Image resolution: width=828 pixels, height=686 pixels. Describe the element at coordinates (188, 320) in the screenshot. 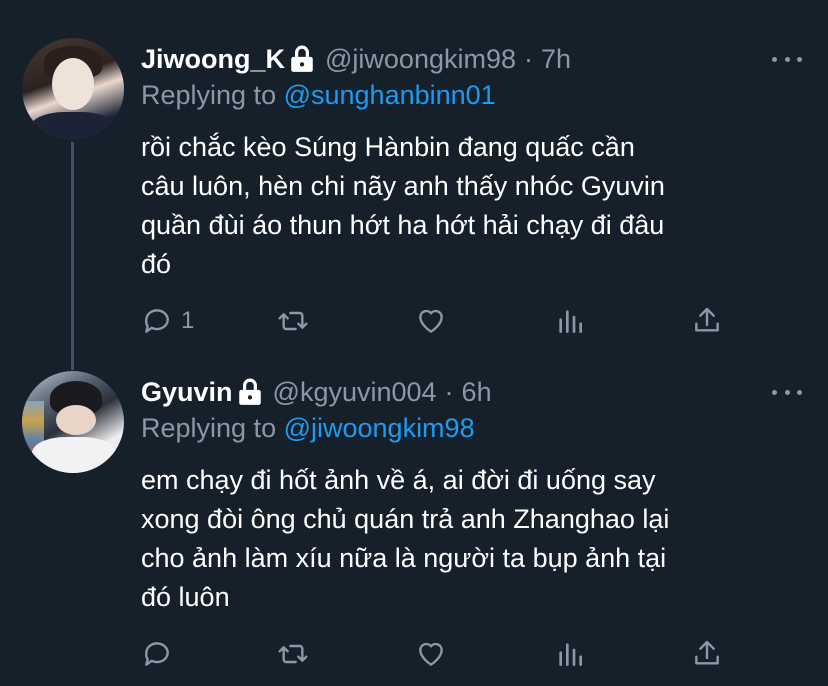

I see `reply-count: 1` at that location.